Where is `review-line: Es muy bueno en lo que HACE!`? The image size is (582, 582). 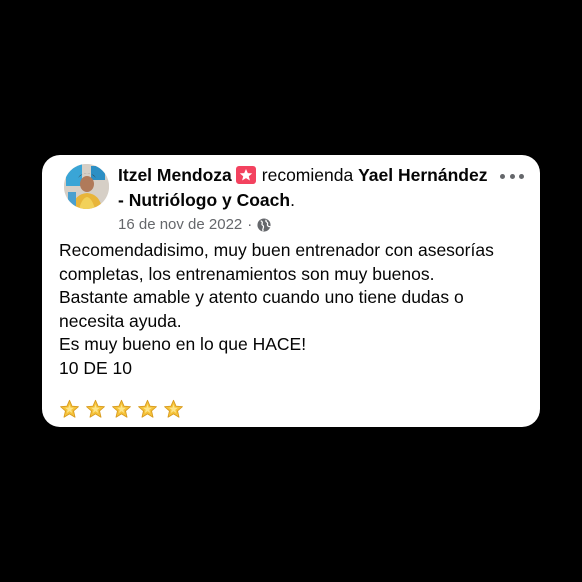
review-line: Es muy bueno en lo que HACE! is located at coordinates (183, 344).